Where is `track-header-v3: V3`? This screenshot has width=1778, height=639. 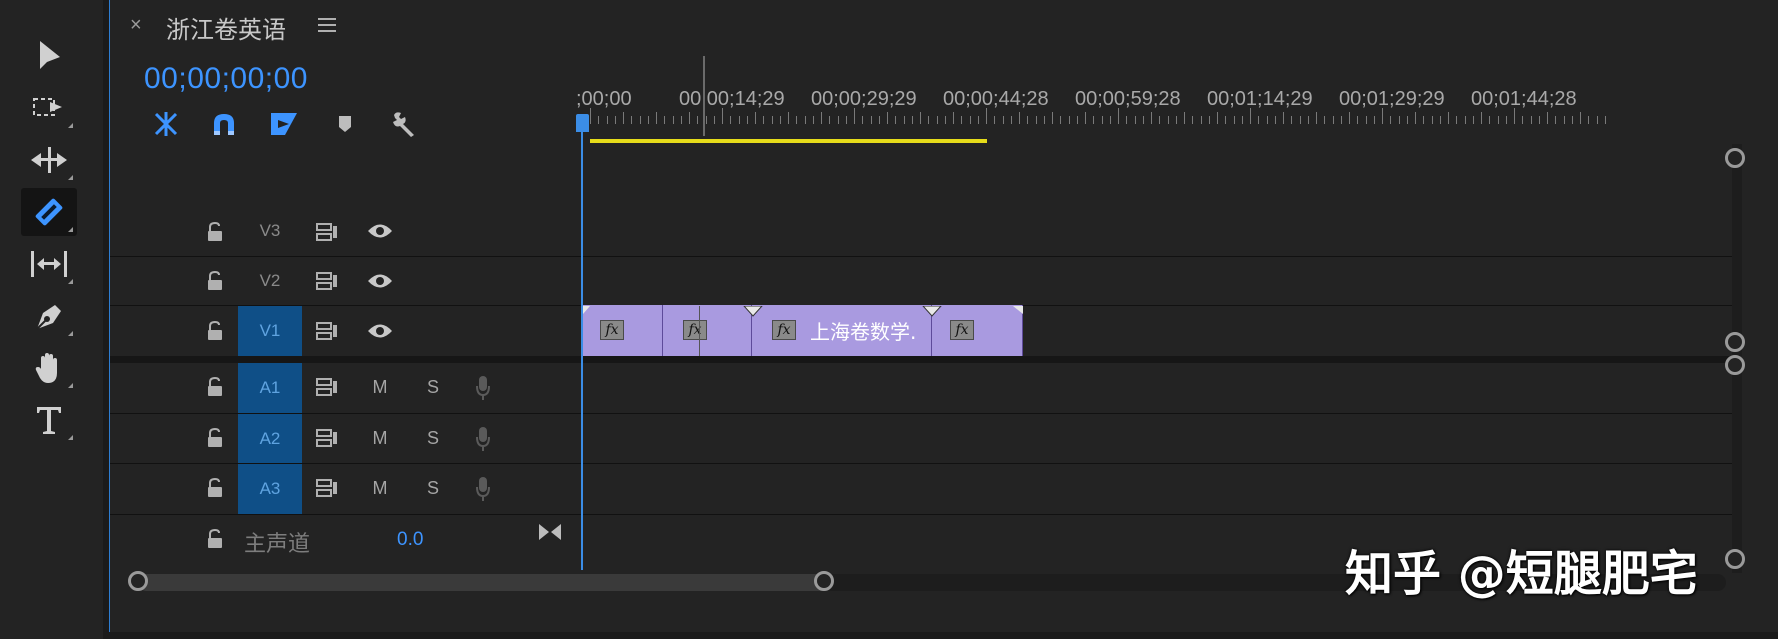
track-header-v3: V3 is located at coordinates (347, 231).